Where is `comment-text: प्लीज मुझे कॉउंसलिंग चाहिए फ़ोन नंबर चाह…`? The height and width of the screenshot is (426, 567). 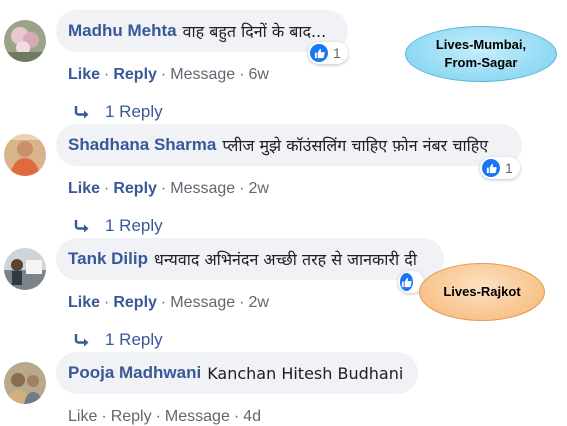
comment-text: प्लीज मुझे कॉउंसलिंग चाहिए फ़ोन नंबर चाह… is located at coordinates (355, 145).